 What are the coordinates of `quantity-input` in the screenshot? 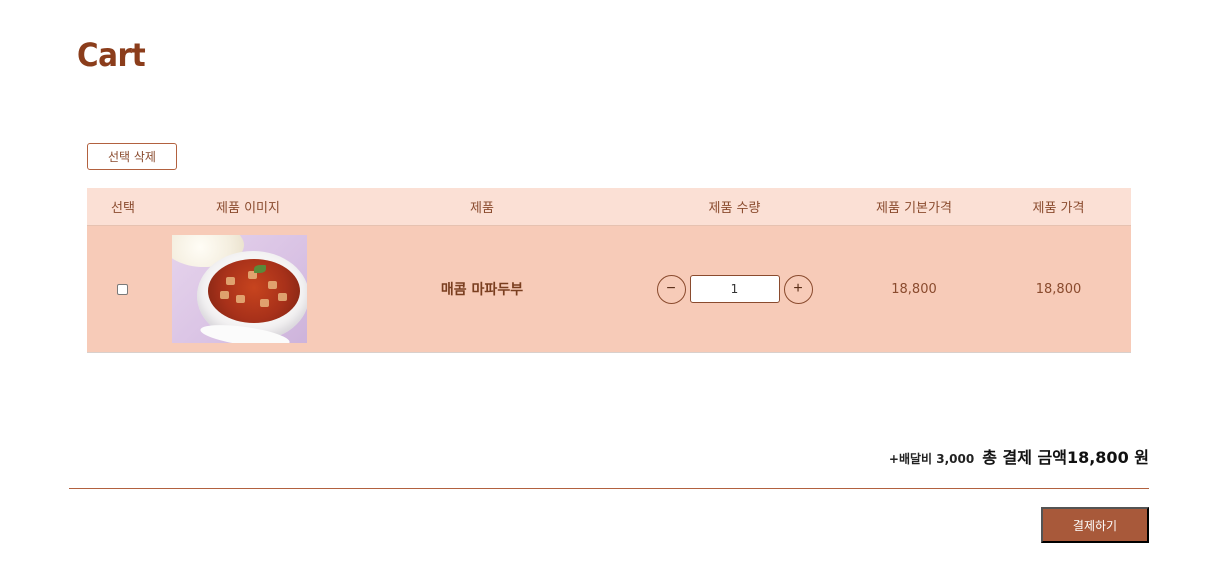 It's located at (734, 289).